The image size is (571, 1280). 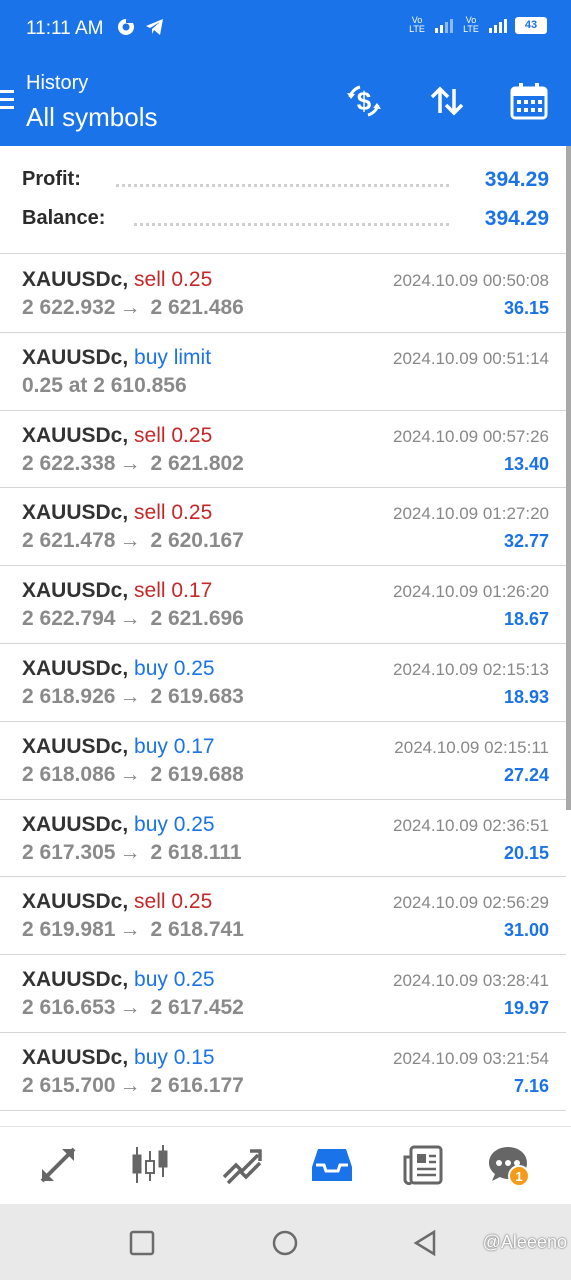 What do you see at coordinates (91, 117) in the screenshot?
I see `header-title: All symbols` at bounding box center [91, 117].